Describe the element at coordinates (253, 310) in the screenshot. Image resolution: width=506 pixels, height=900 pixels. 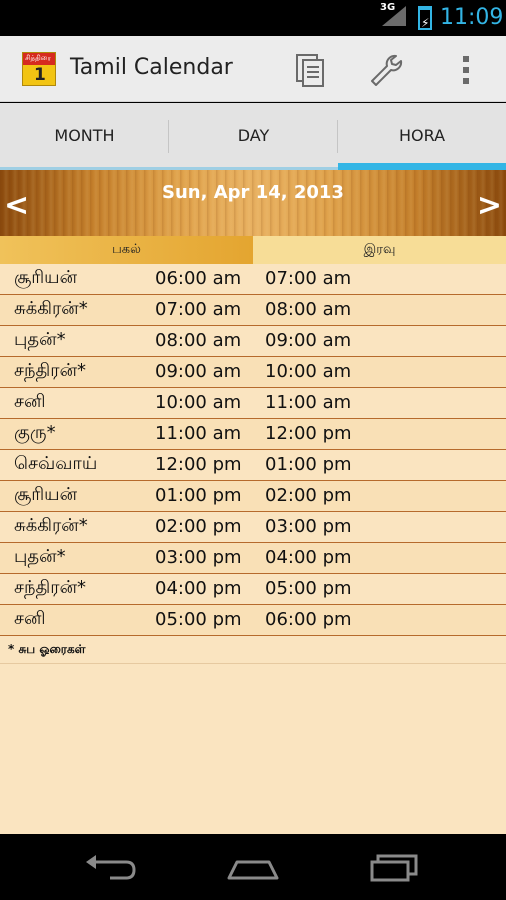
I see `hora-row: சுக்கிரன்* 07:00 am 08:00 am` at that location.